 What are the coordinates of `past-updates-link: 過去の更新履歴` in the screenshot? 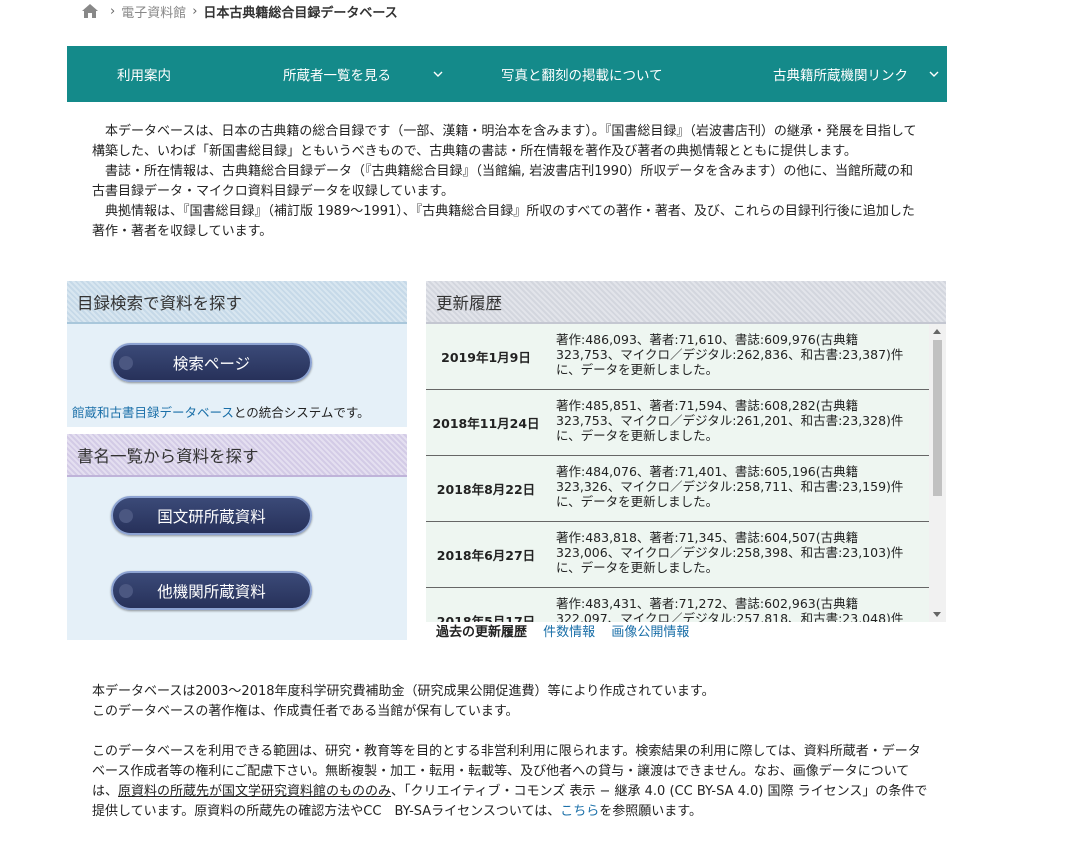 It's located at (481, 632).